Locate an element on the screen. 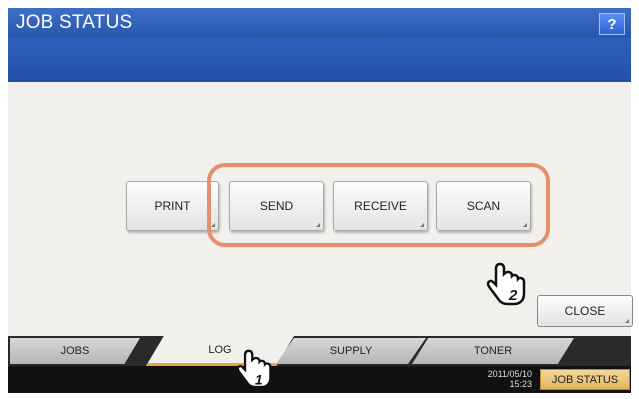 This screenshot has width=639, height=399. tab-log-label: LOG is located at coordinates (220, 349).